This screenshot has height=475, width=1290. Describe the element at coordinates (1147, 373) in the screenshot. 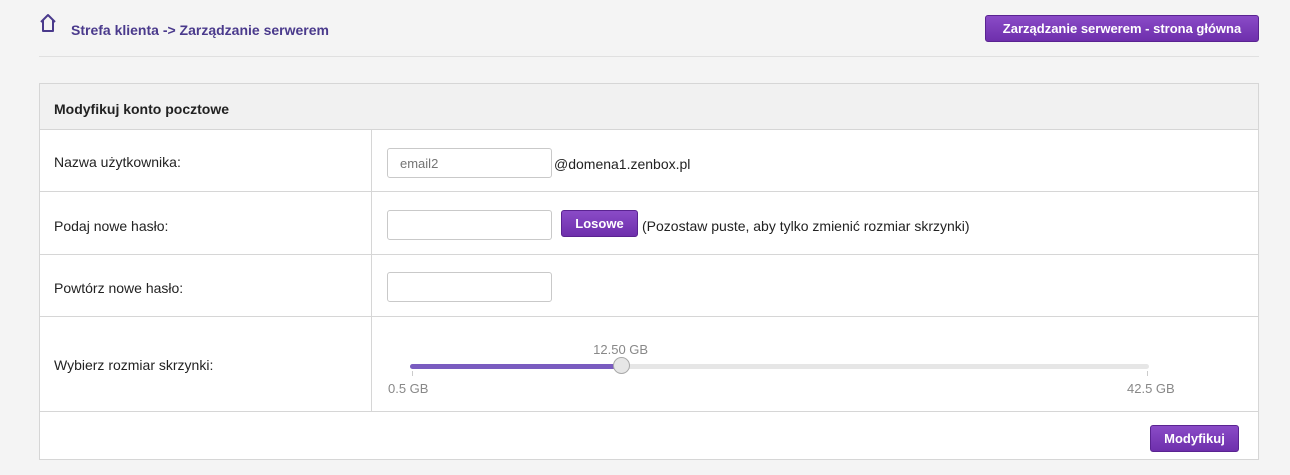

I see `slider-max-tick` at that location.